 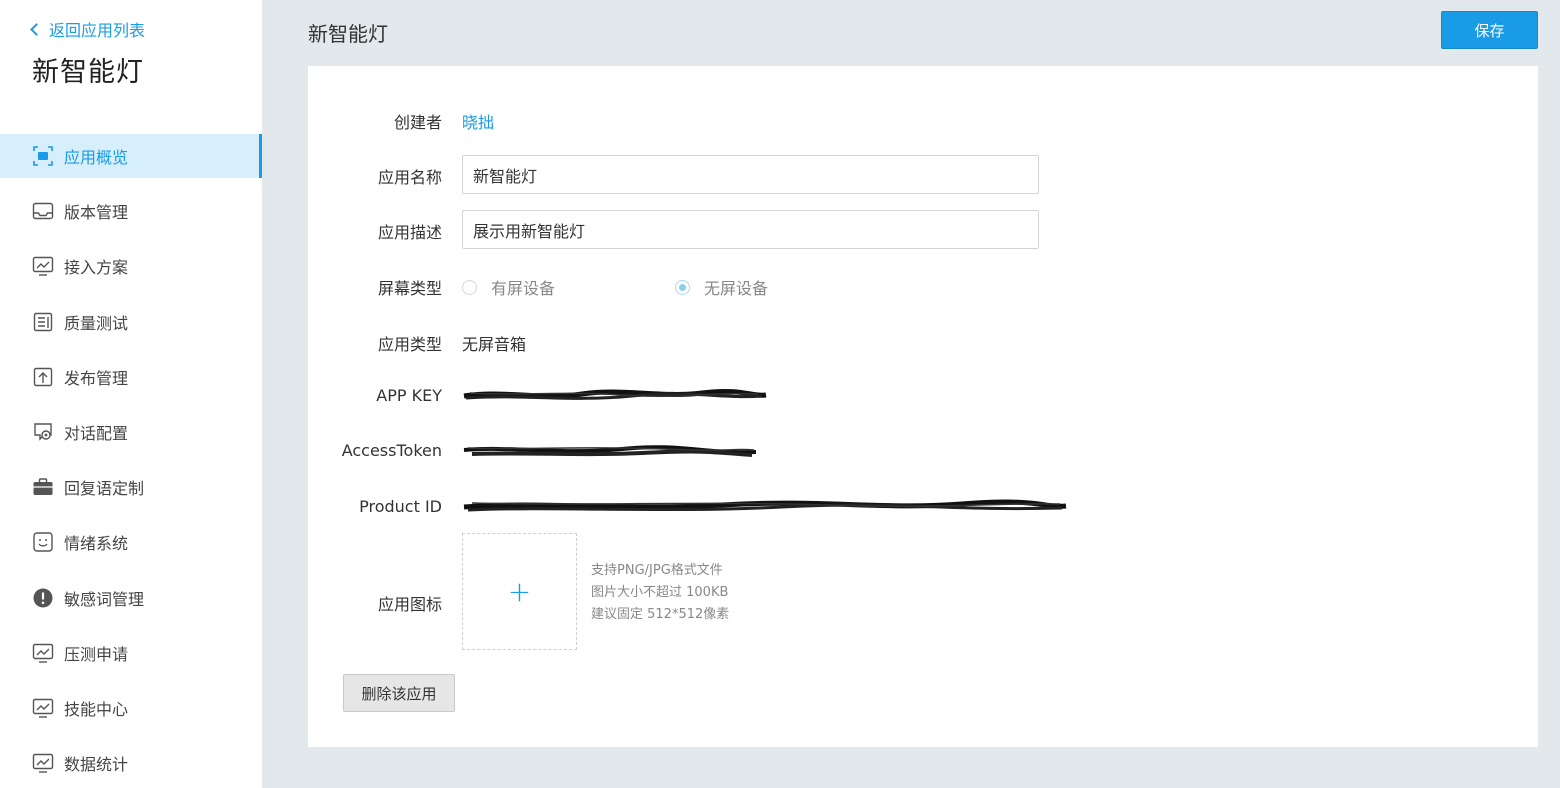 What do you see at coordinates (96, 765) in the screenshot?
I see `sidebar-item-label: 数据统计` at bounding box center [96, 765].